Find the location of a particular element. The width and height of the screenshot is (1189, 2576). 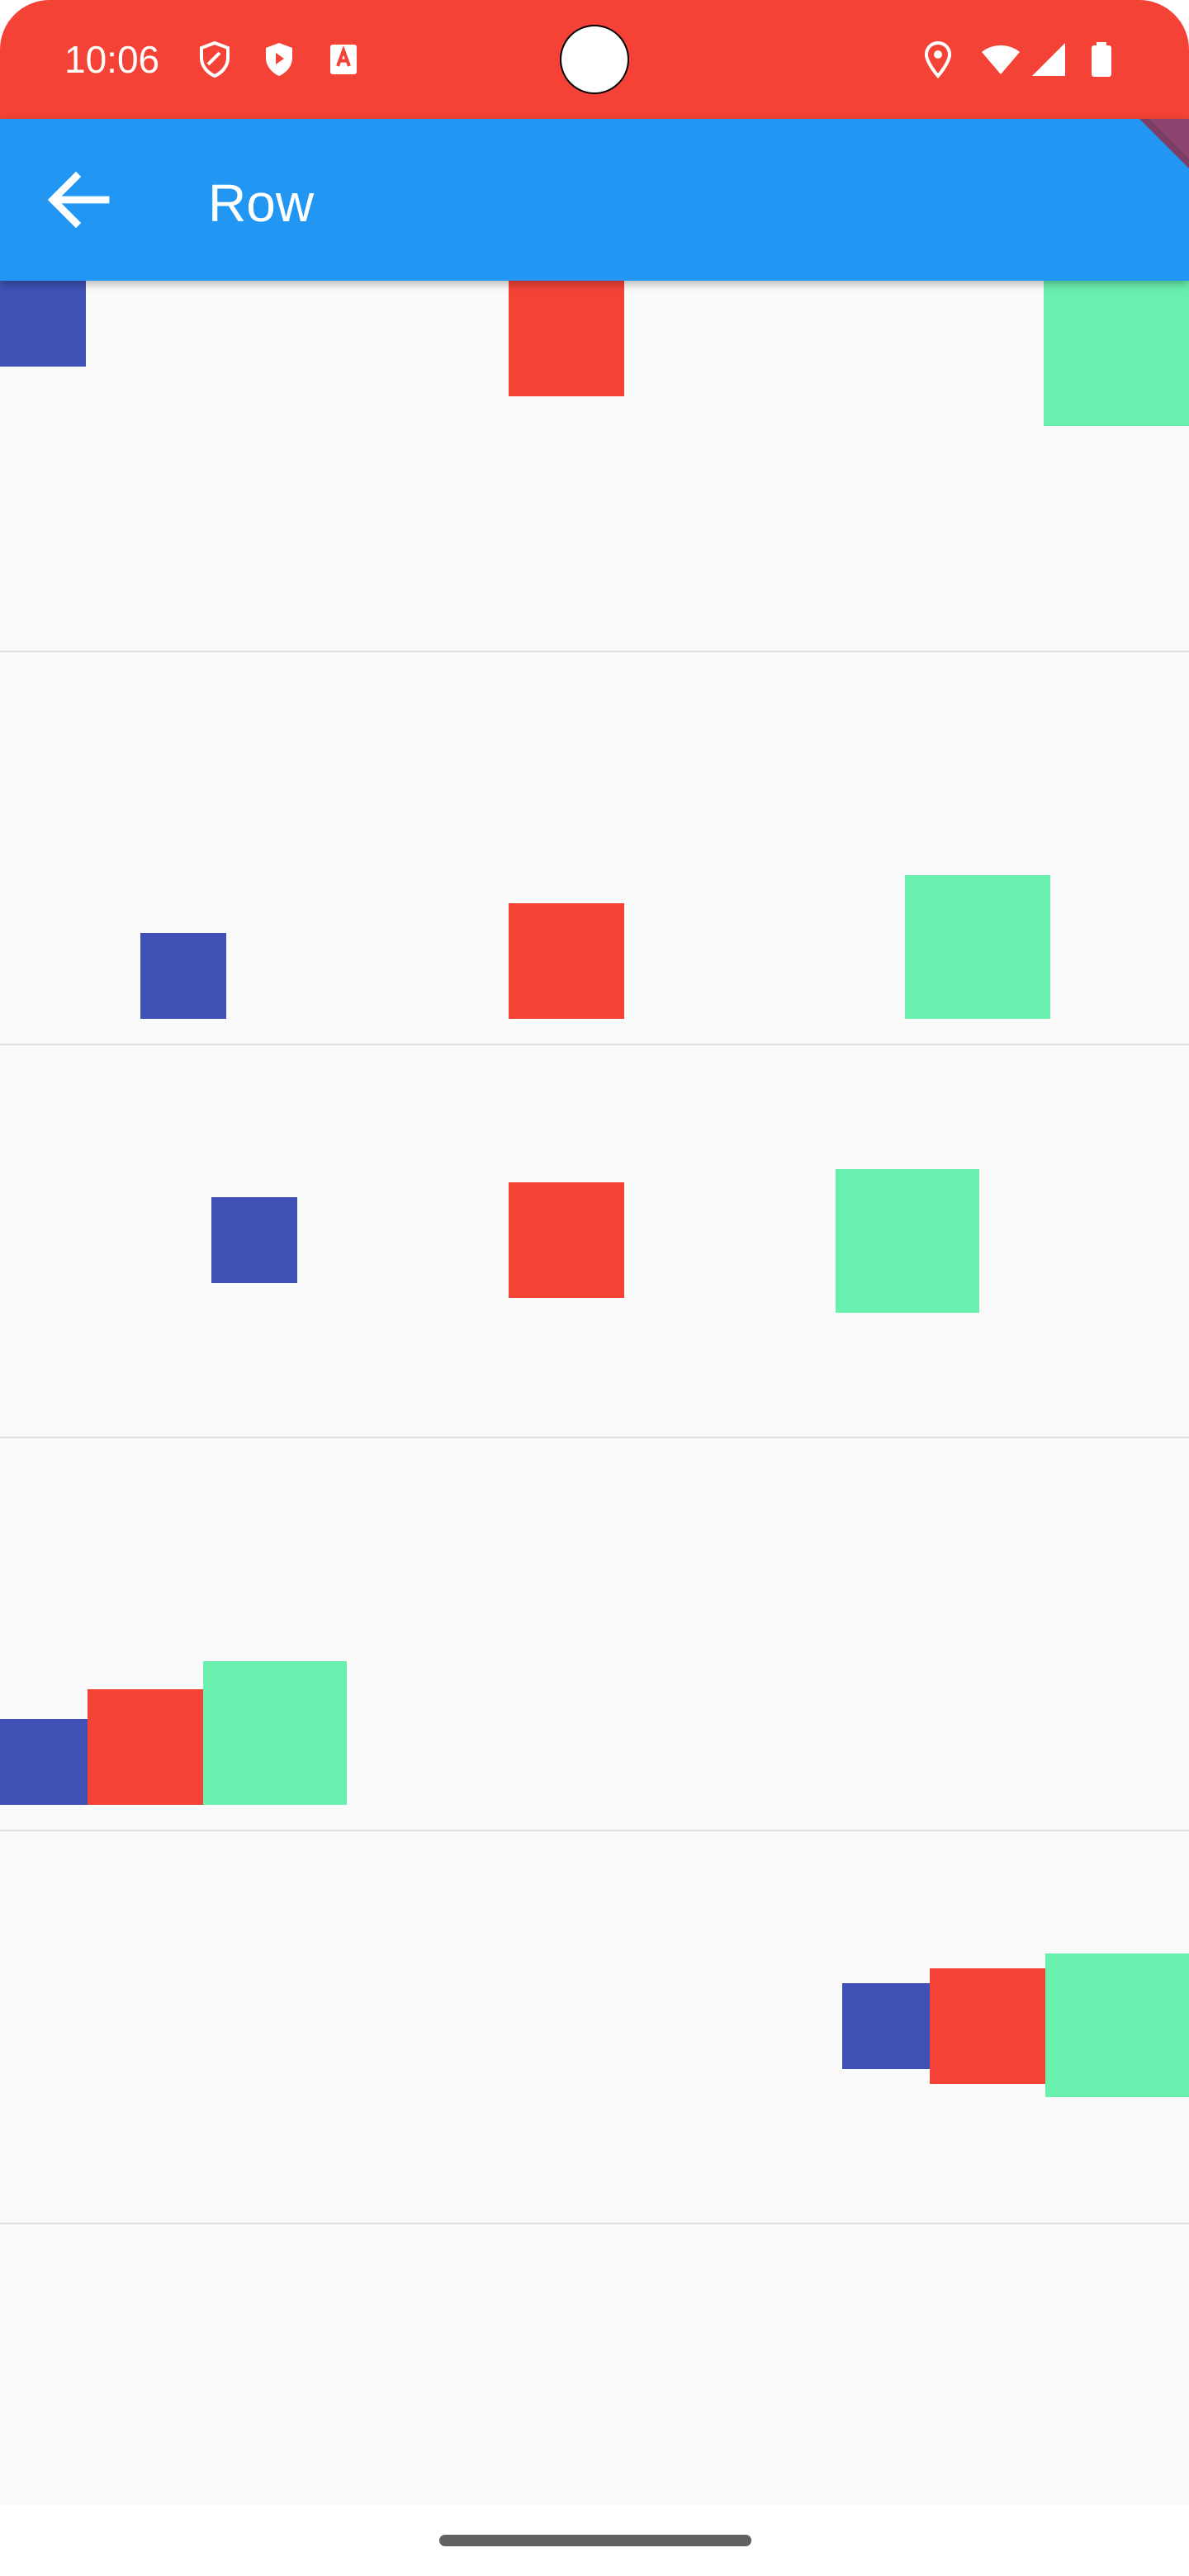

cell-signal-icon is located at coordinates (1048, 59).